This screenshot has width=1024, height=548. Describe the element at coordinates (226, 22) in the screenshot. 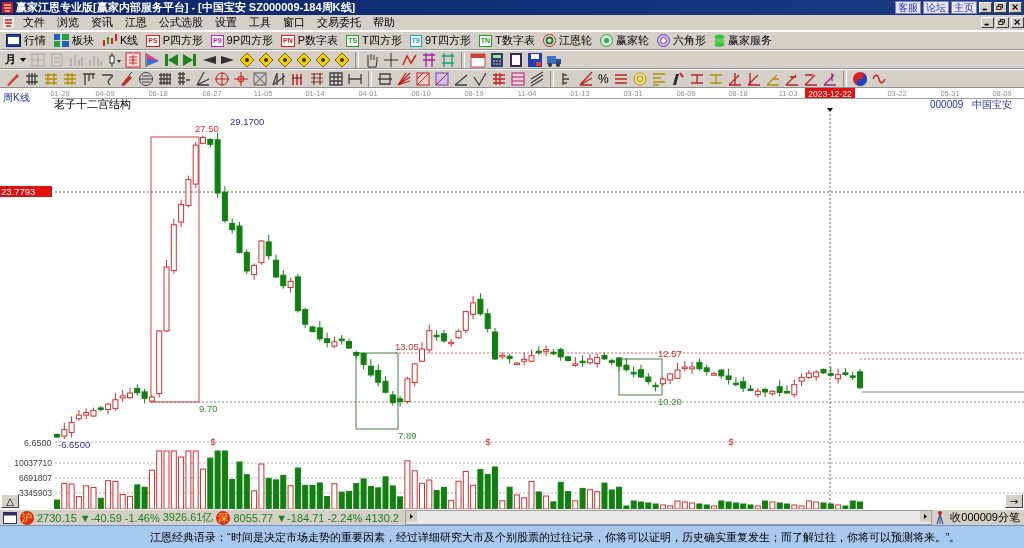

I see `menu-item: 设置` at that location.